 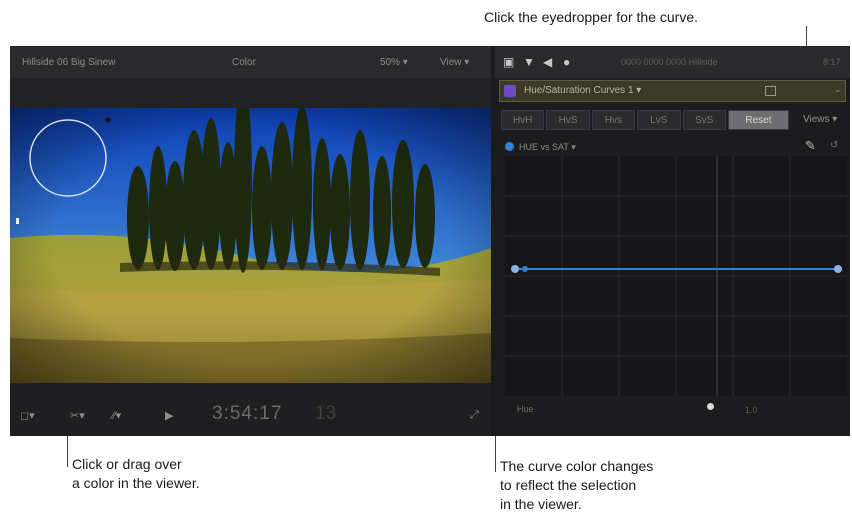 I want to click on curve-point, so click(x=525, y=269).